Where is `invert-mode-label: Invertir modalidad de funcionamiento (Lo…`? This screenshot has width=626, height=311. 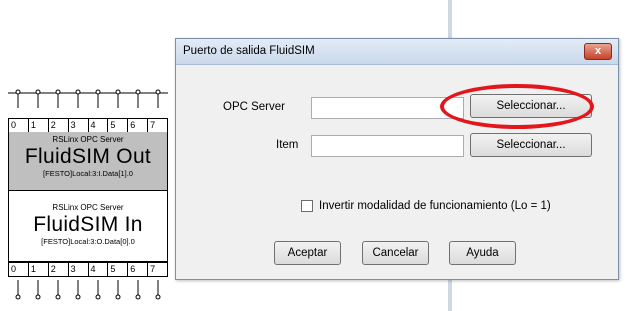
invert-mode-label: Invertir modalidad de funcionamiento (Lo… is located at coordinates (435, 206).